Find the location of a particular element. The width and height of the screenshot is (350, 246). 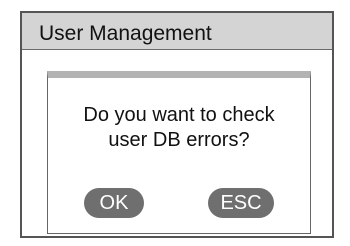

window-title: User Management is located at coordinates (125, 33).